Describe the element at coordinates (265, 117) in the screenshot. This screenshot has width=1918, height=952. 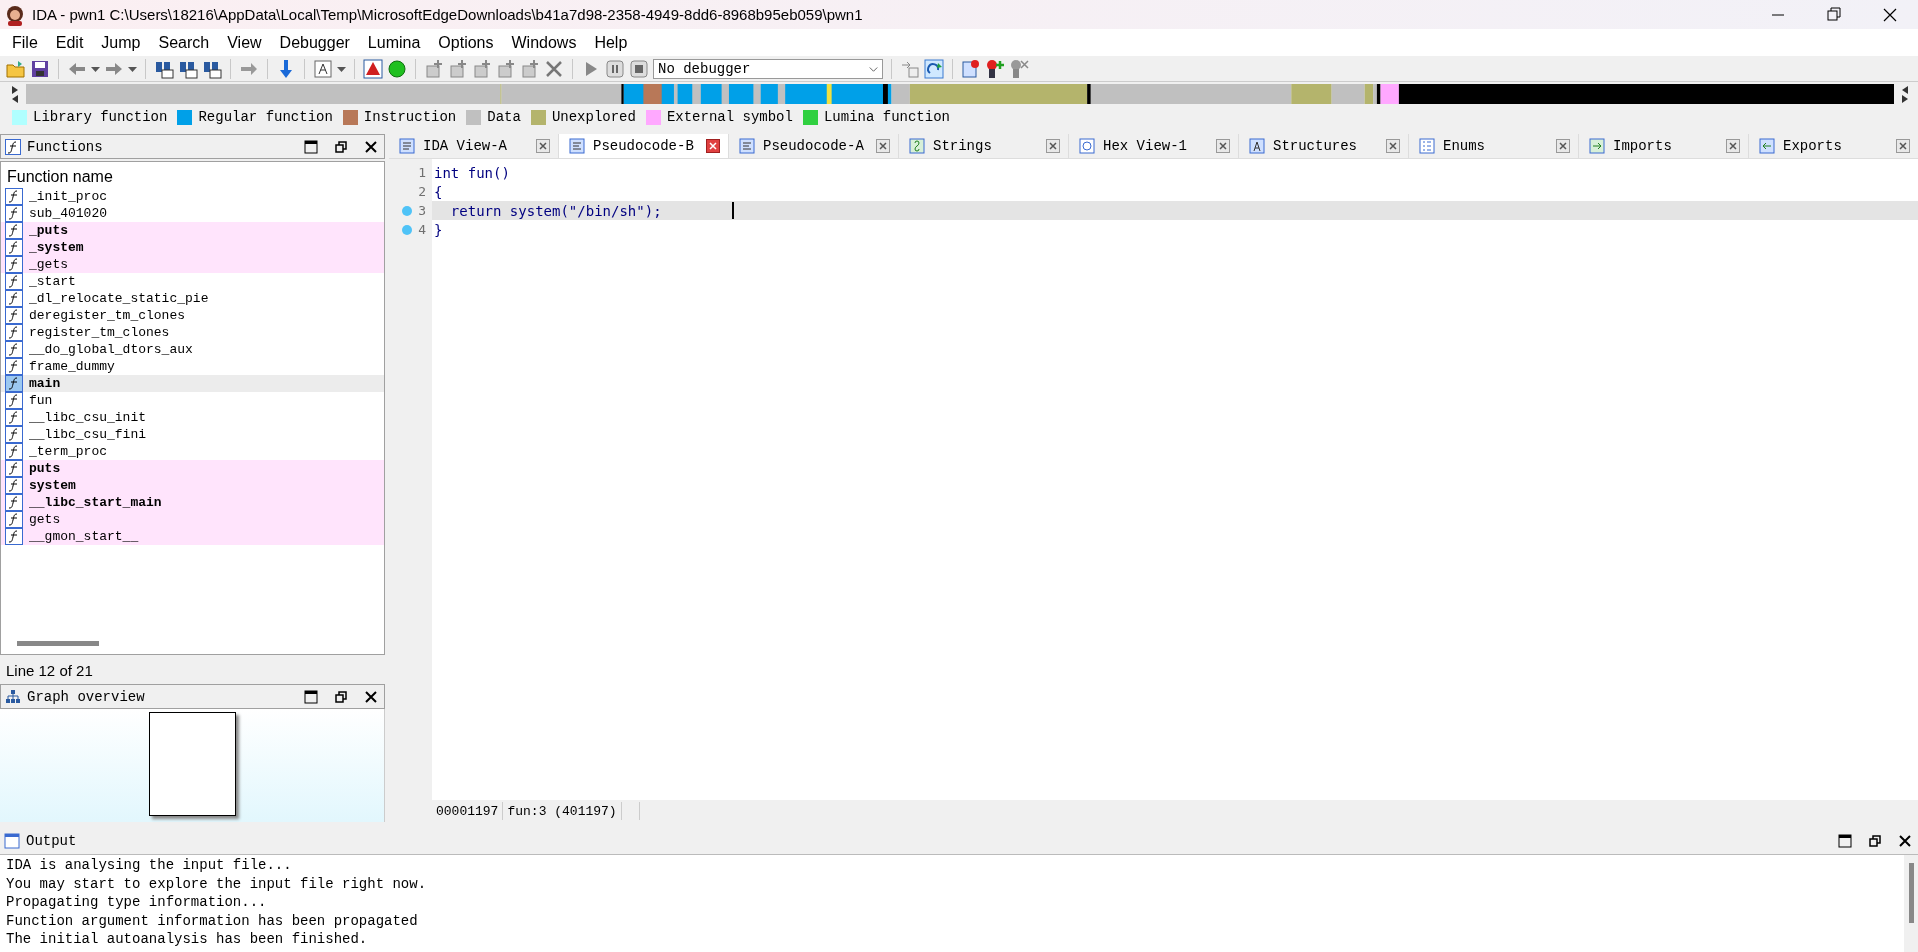
I see `legend-label: Regular function` at that location.